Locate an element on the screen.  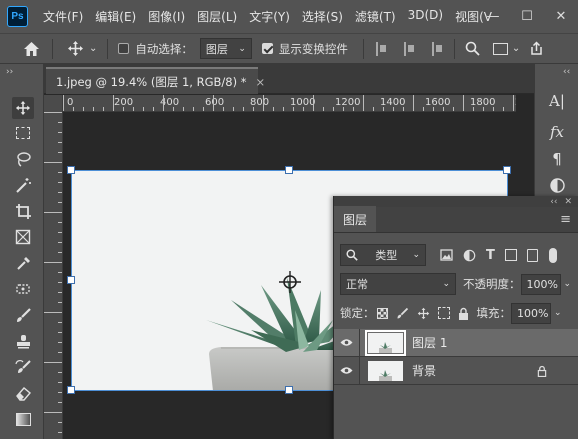
lock-transparent-icon is located at coordinates (382, 313).